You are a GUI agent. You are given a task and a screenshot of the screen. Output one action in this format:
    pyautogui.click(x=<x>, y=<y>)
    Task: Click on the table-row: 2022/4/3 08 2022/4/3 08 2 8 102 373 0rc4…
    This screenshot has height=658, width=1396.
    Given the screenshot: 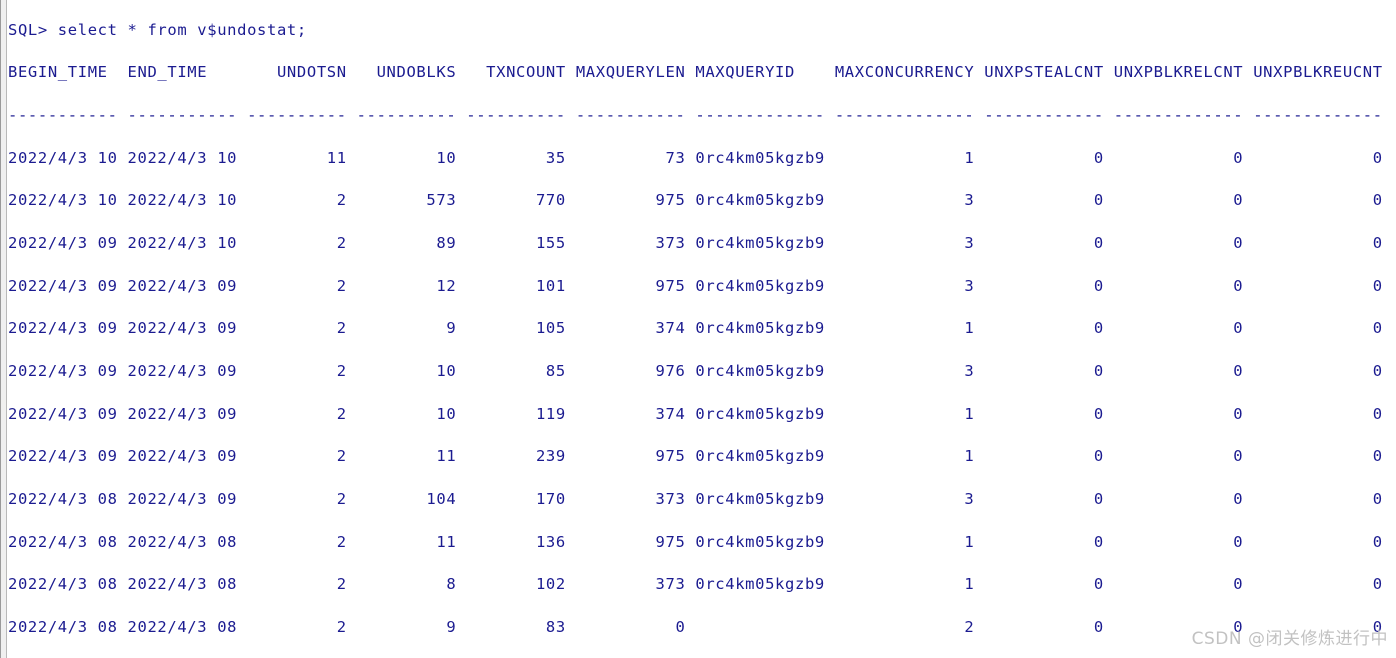 What is the action you would take?
    pyautogui.click(x=695, y=584)
    